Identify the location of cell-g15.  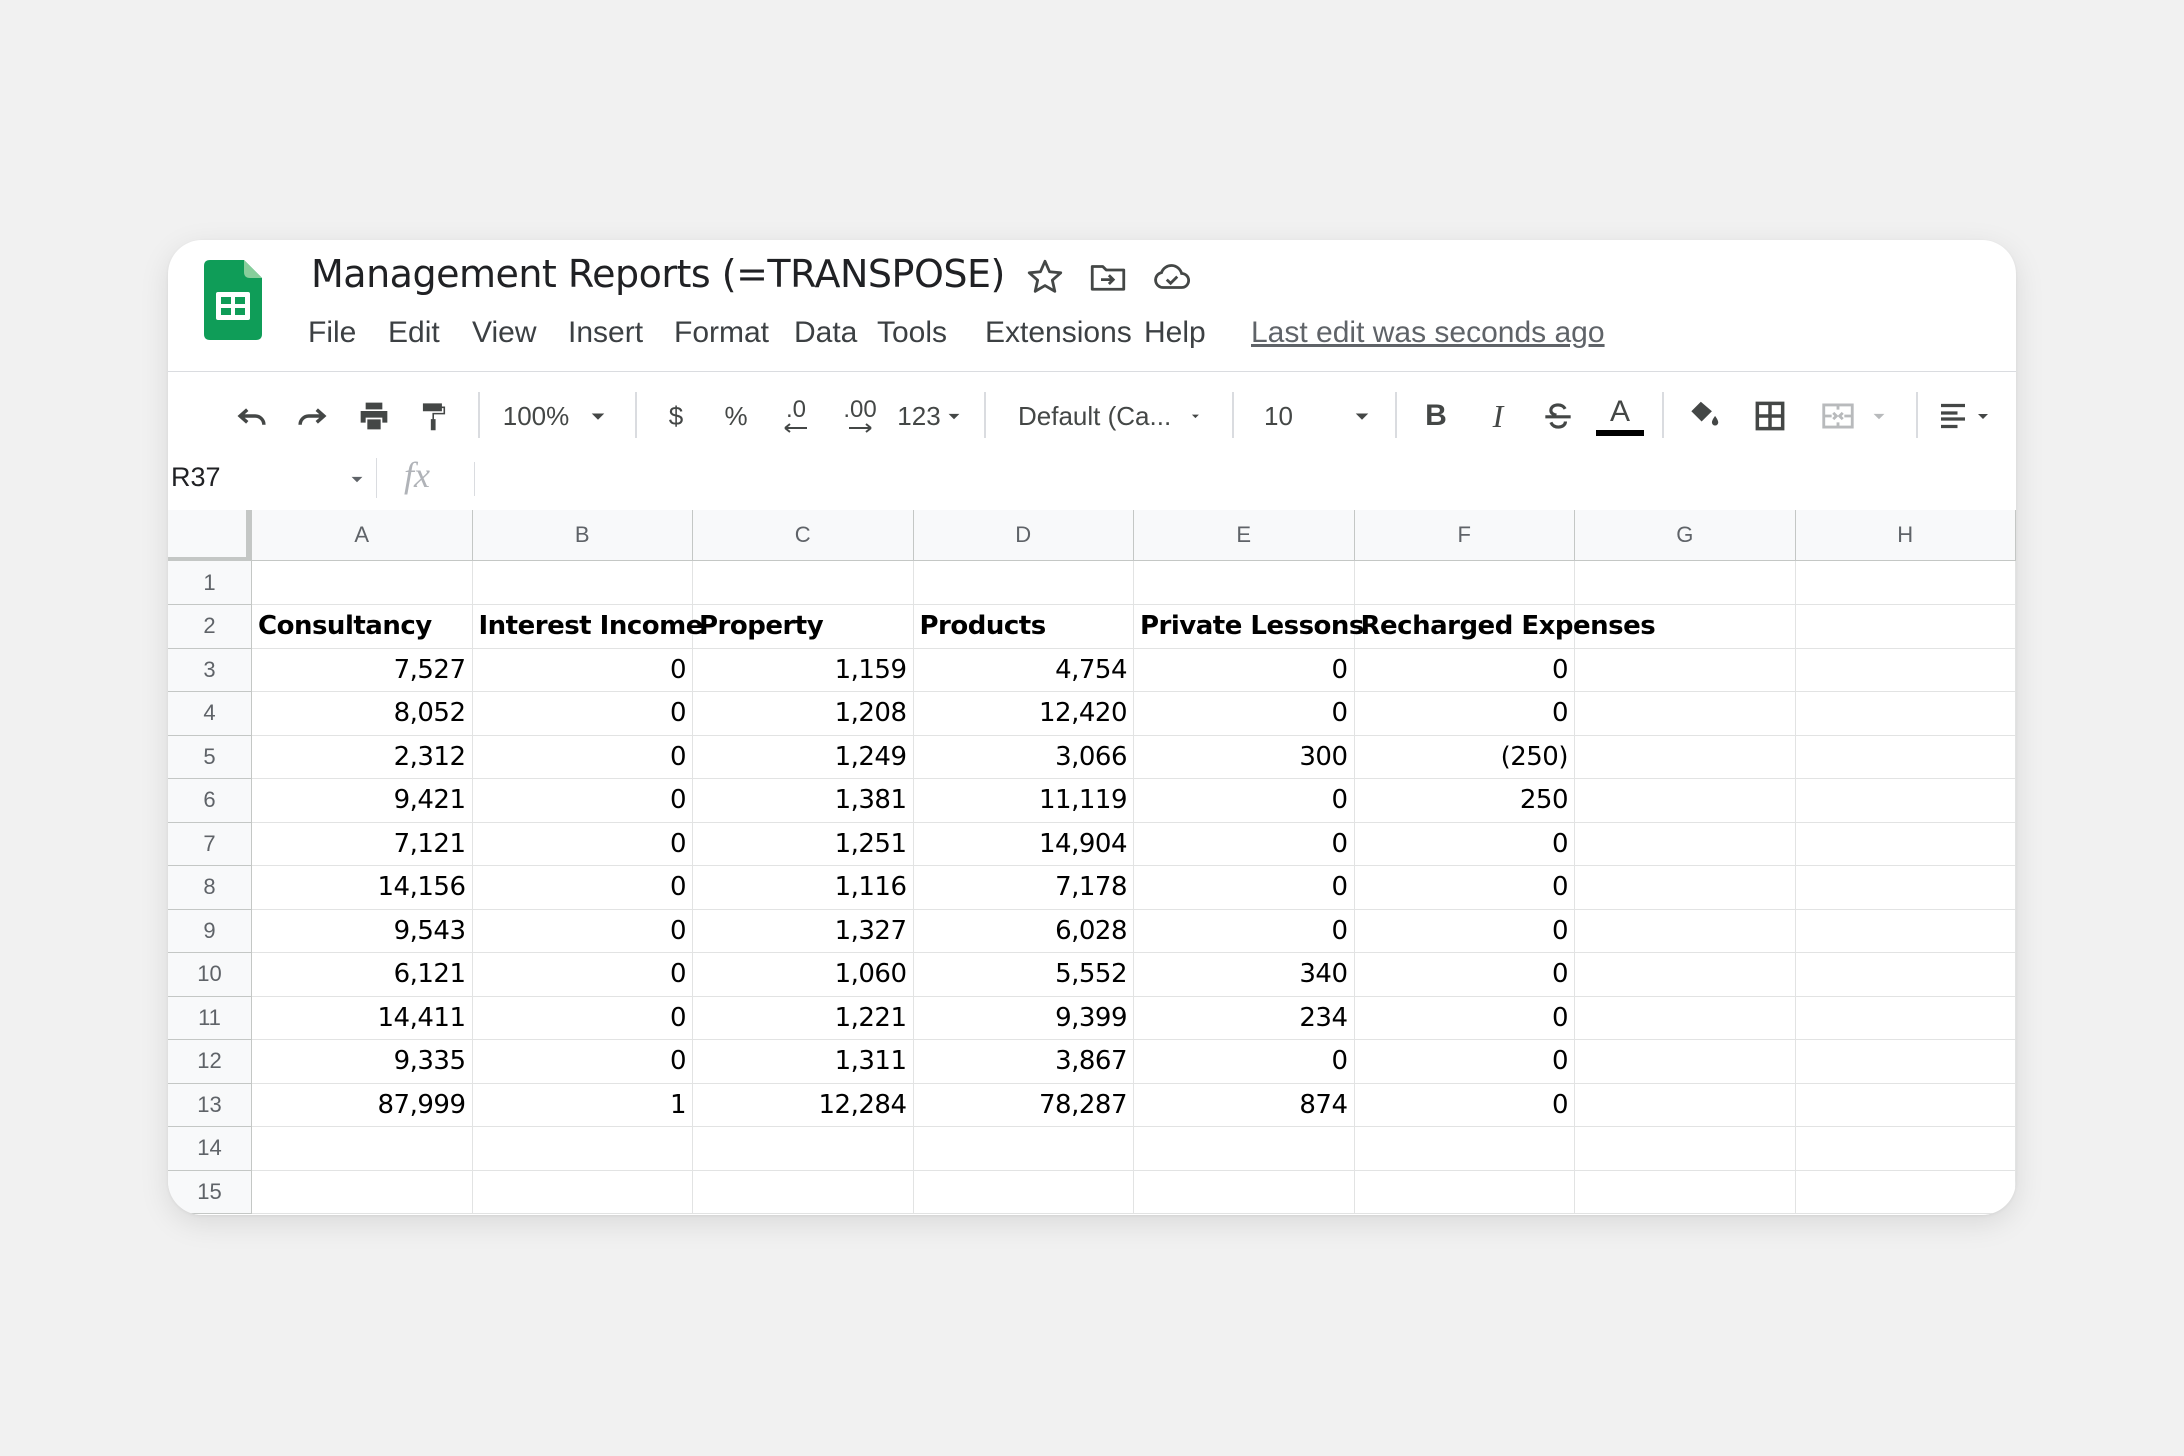
(1685, 1192).